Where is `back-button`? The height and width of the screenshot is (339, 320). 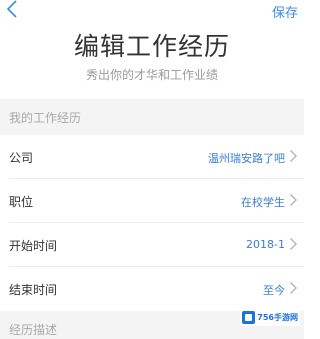
back-button is located at coordinates (14, 10).